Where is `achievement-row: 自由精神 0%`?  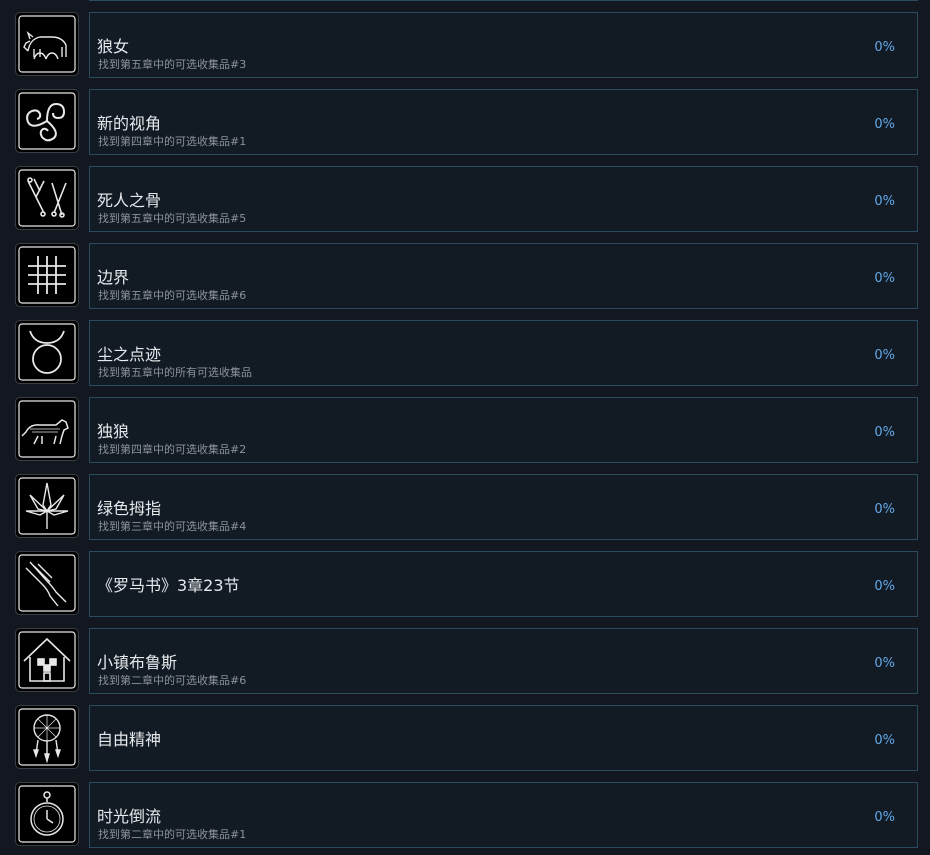
achievement-row: 自由精神 0% is located at coordinates (465, 738).